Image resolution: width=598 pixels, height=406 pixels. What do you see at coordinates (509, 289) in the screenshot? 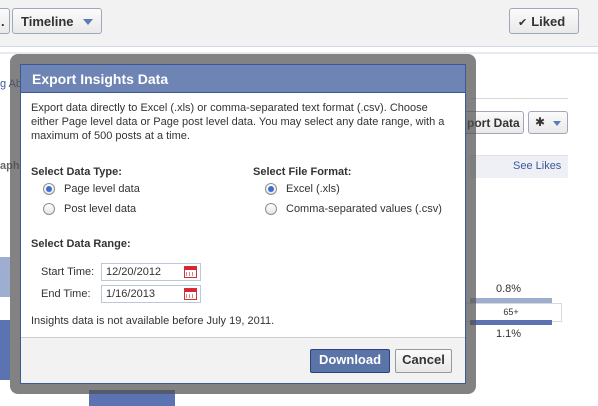
I see `percent-label: 0.8%` at bounding box center [509, 289].